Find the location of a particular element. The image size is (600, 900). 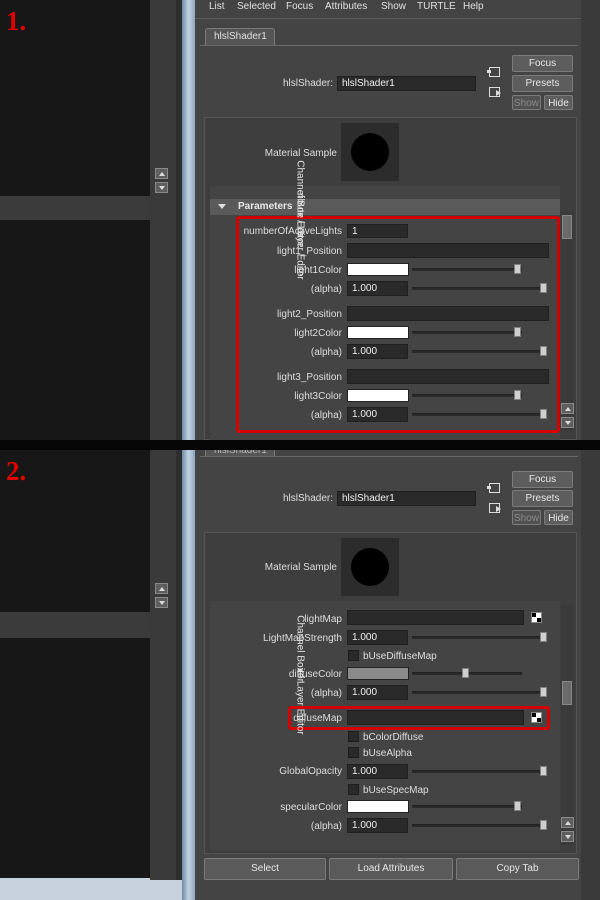

buse-spec-map-label: bUseSpecMap is located at coordinates (396, 790).